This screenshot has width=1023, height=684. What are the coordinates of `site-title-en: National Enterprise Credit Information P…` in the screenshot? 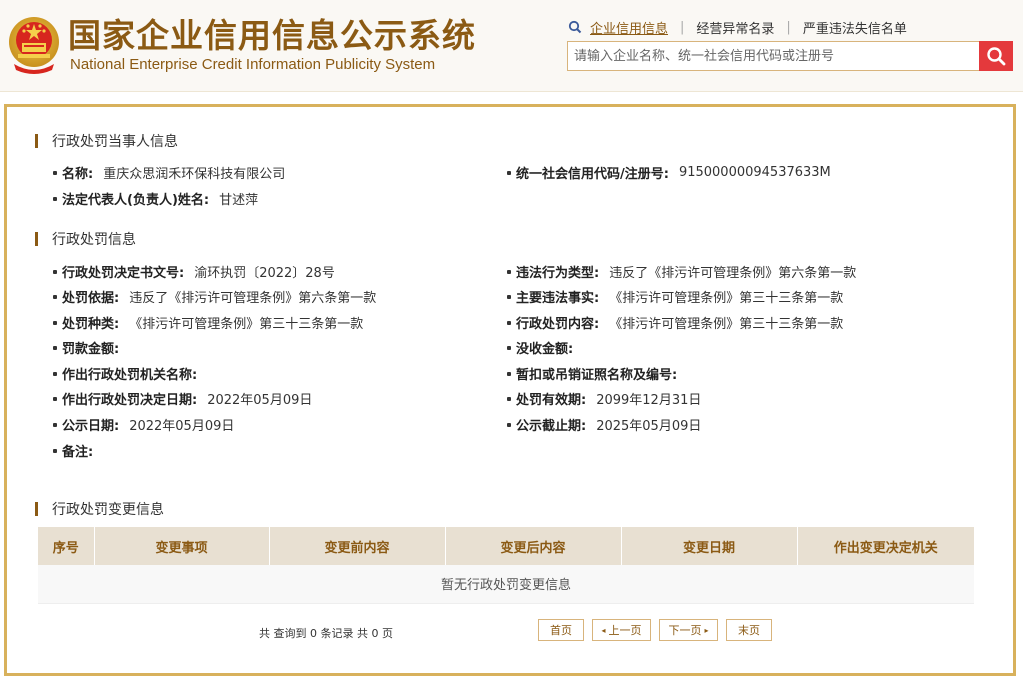 It's located at (253, 64).